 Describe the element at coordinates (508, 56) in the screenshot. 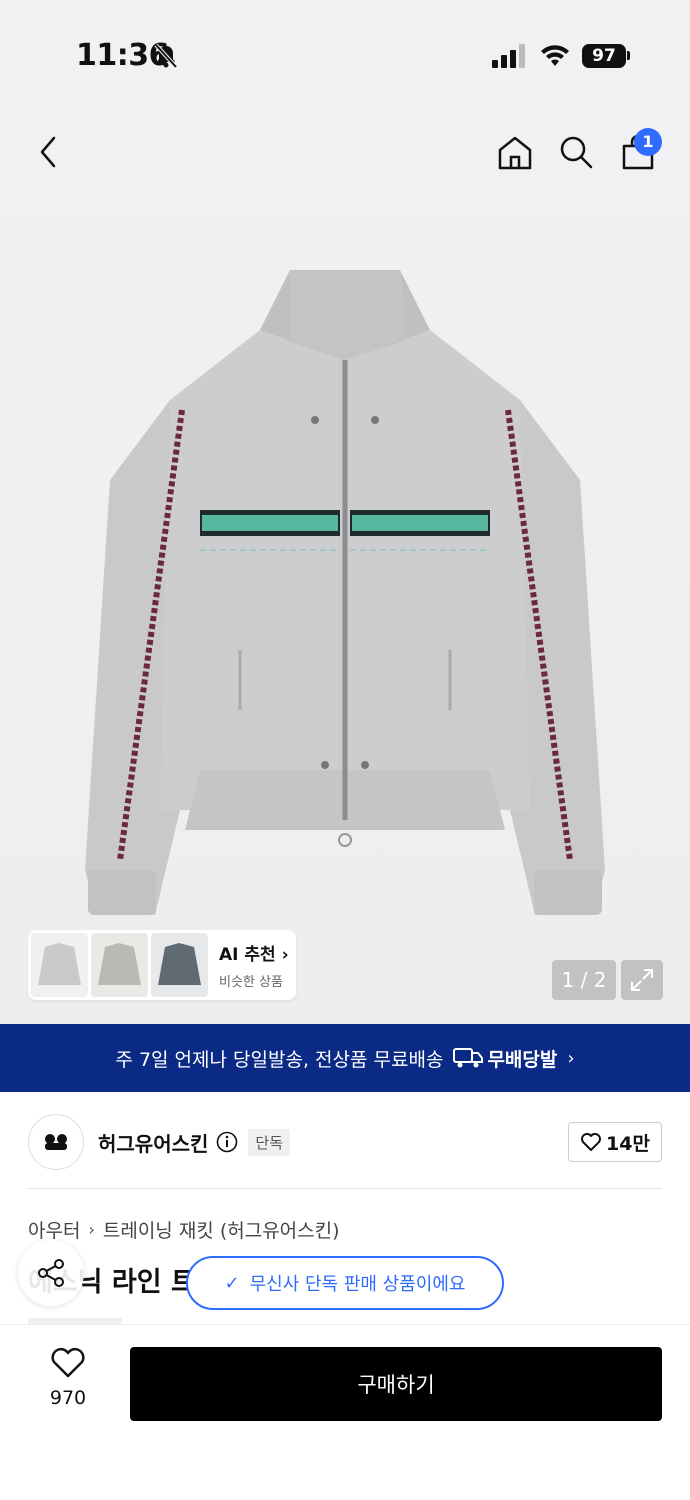

I see `signal-icon` at that location.